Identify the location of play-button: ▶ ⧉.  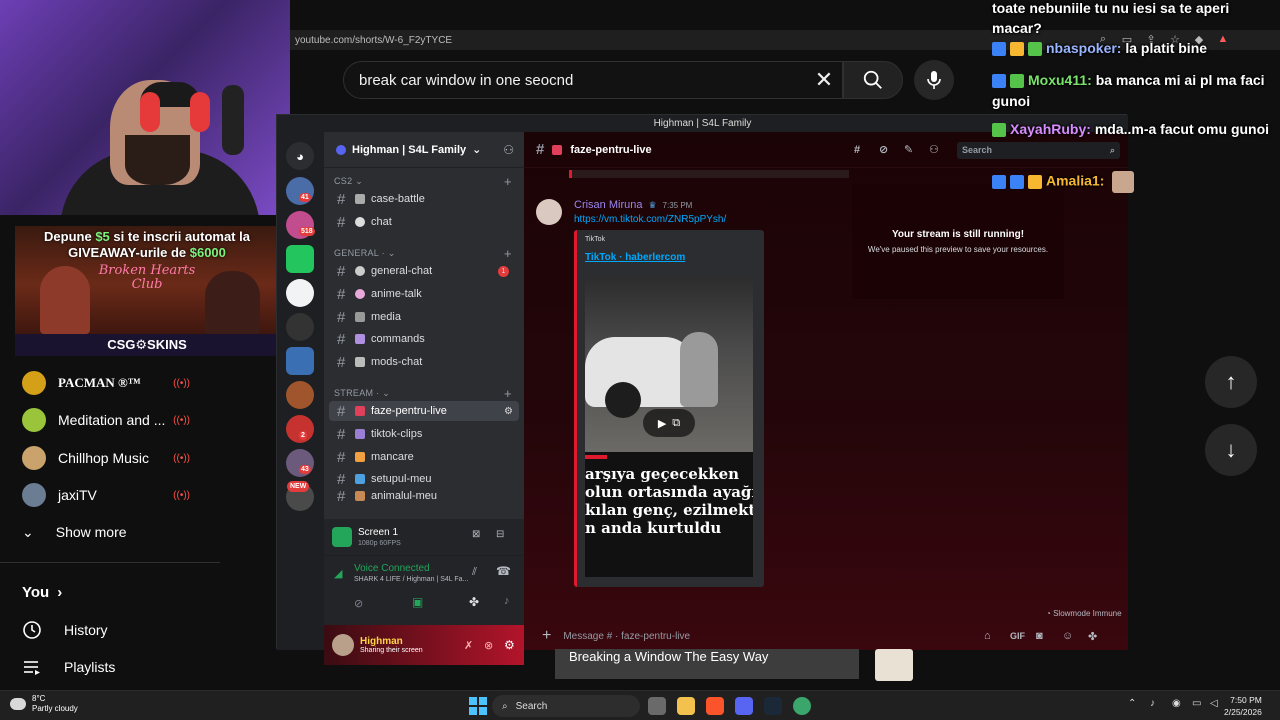
(669, 423).